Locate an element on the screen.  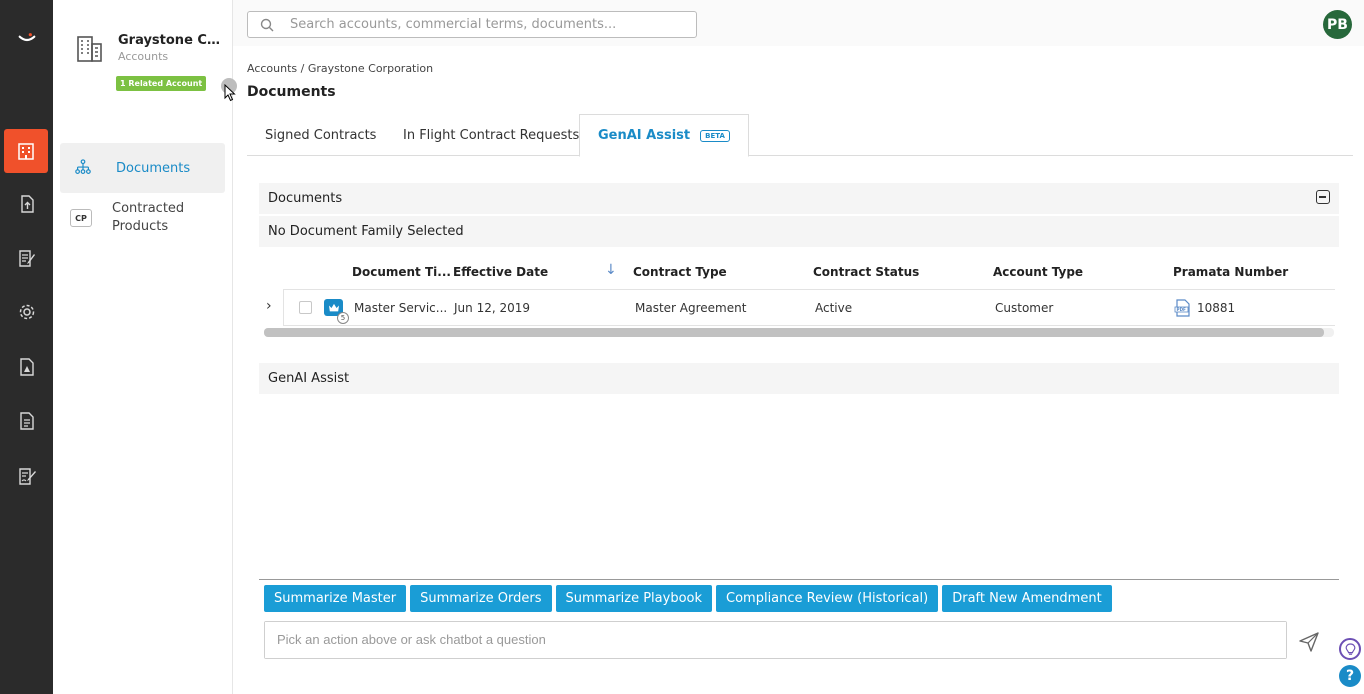
tab-signed-contracts: Signed Contracts is located at coordinates (320, 135).